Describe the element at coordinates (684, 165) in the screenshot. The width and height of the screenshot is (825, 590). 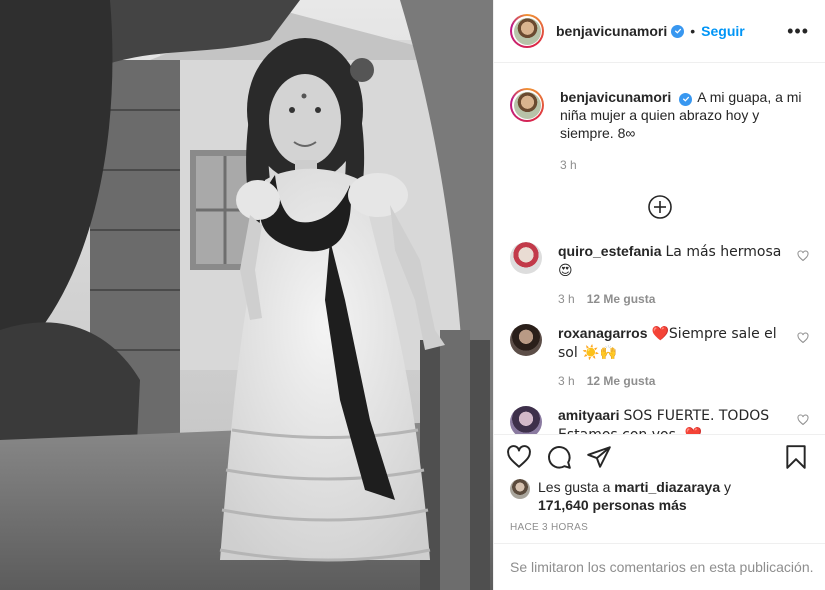
I see `caption-time: 3 h` at that location.